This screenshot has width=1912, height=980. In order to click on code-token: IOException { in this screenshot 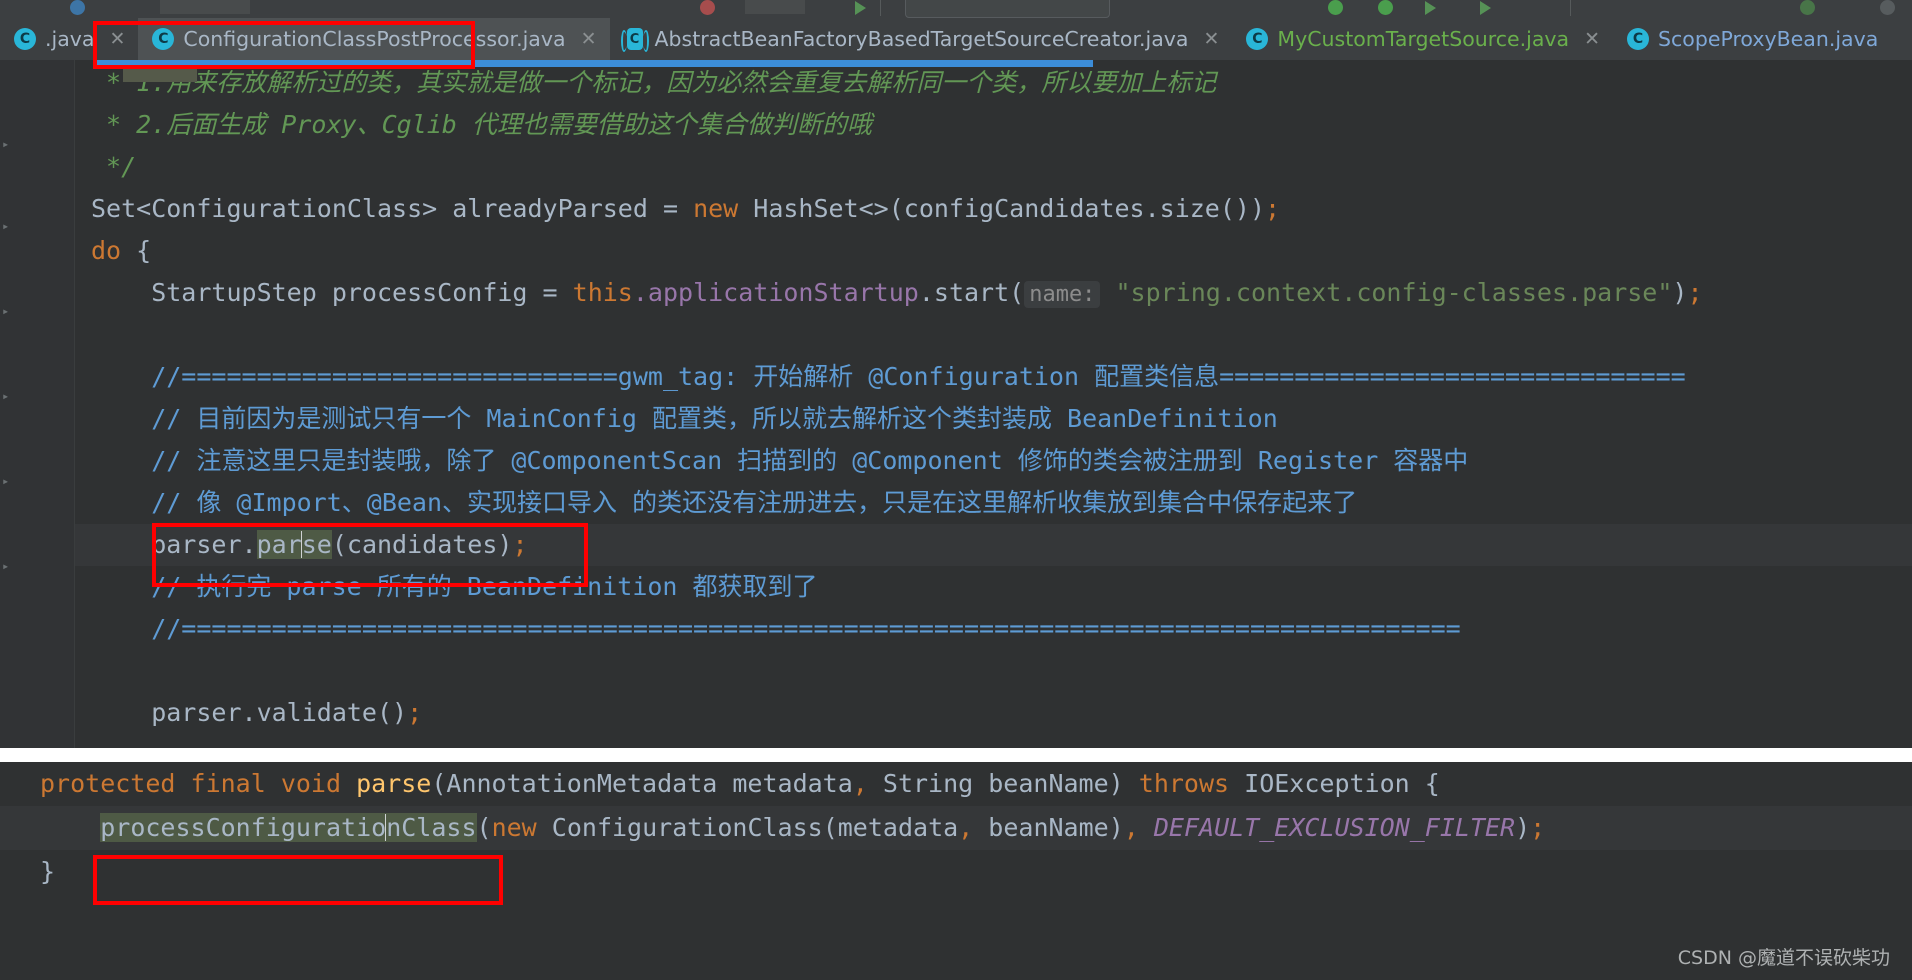, I will do `click(1334, 783)`.